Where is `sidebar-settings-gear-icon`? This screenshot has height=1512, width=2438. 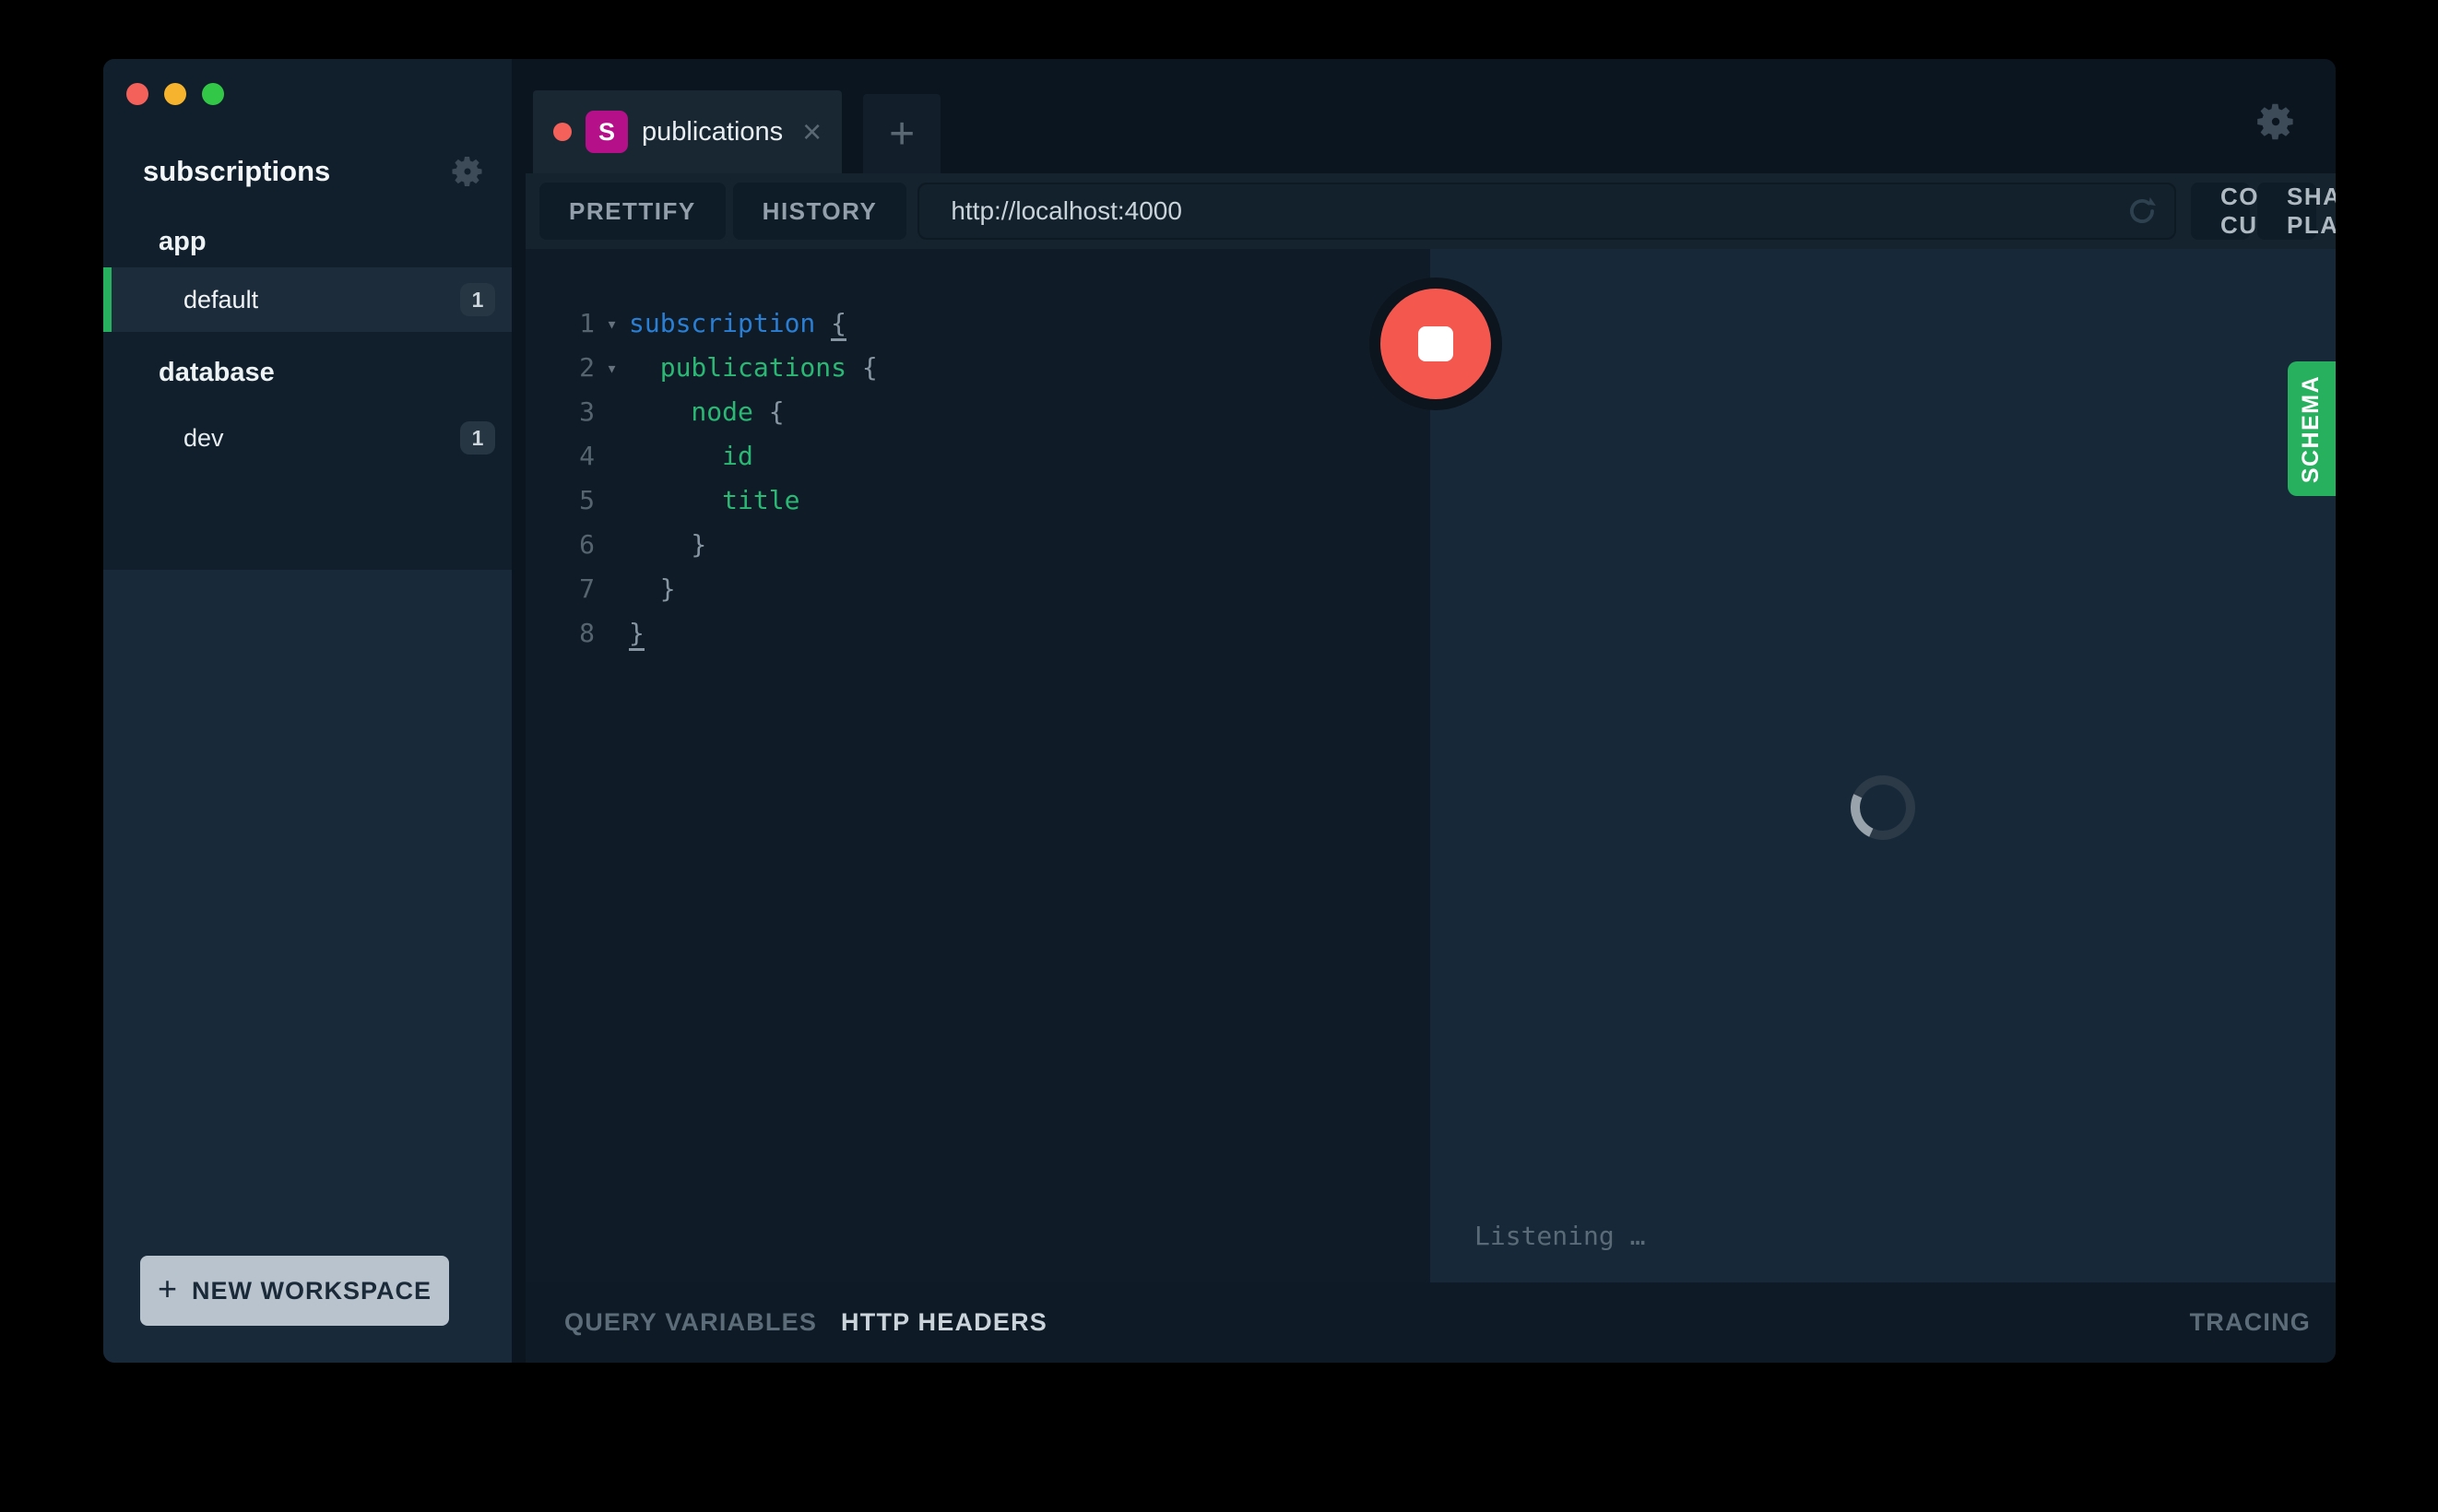 sidebar-settings-gear-icon is located at coordinates (468, 171).